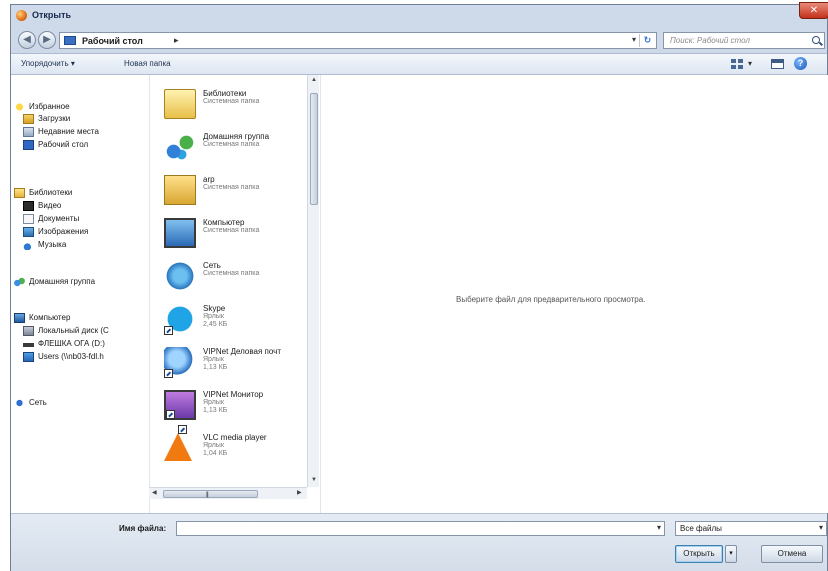 The height and width of the screenshot is (571, 828). Describe the element at coordinates (52, 244) in the screenshot. I see `sidebar-item-label: Музыка` at that location.